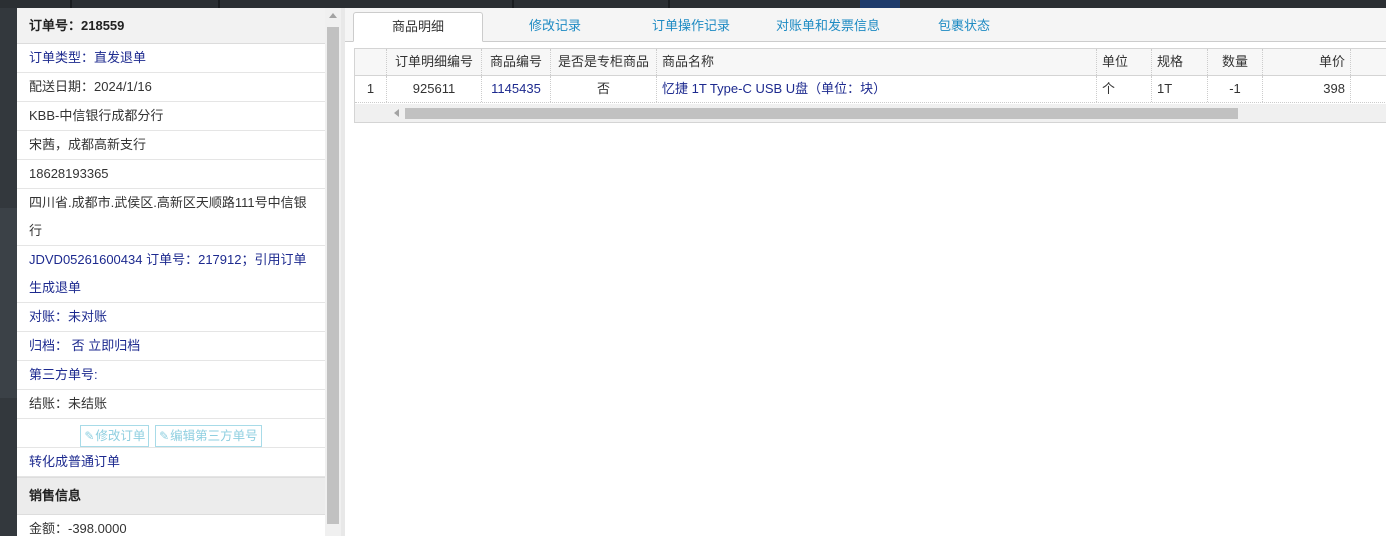 This screenshot has width=1386, height=536. I want to click on column-header-product-no: 商品编号, so click(516, 62).